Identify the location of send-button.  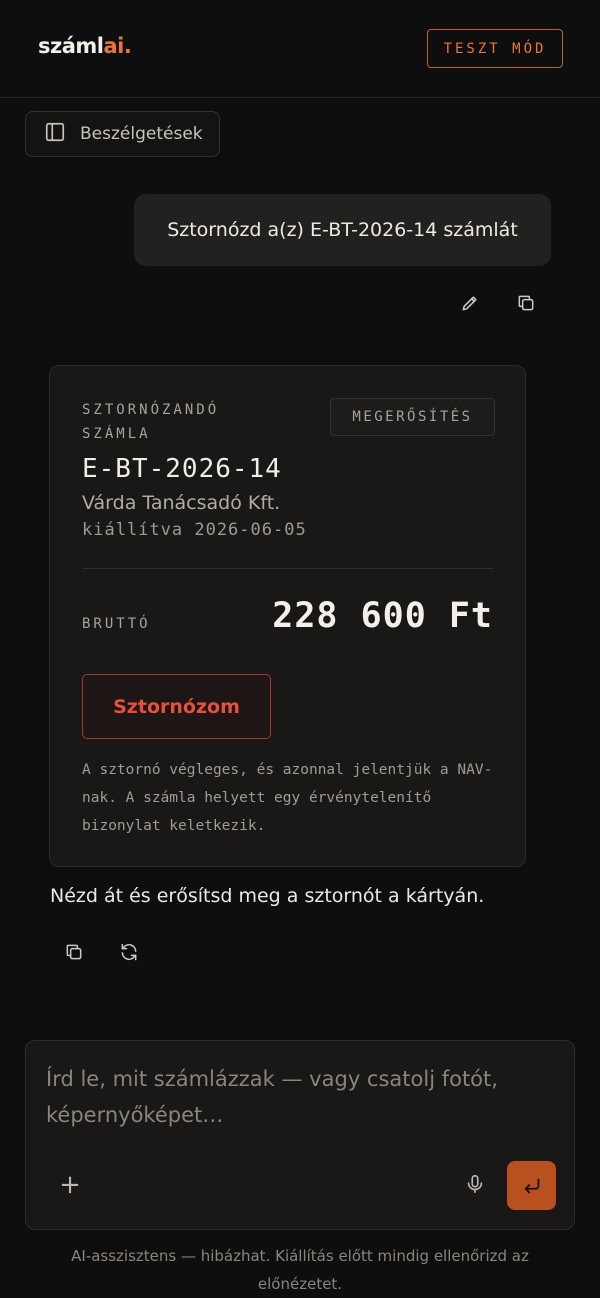
(531, 1185).